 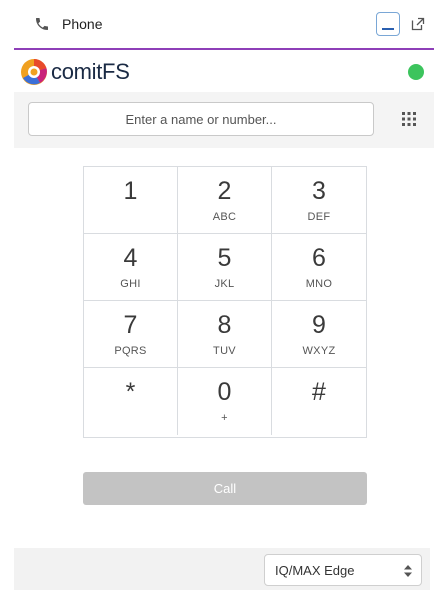 What do you see at coordinates (418, 24) in the screenshot?
I see `popout-icon` at bounding box center [418, 24].